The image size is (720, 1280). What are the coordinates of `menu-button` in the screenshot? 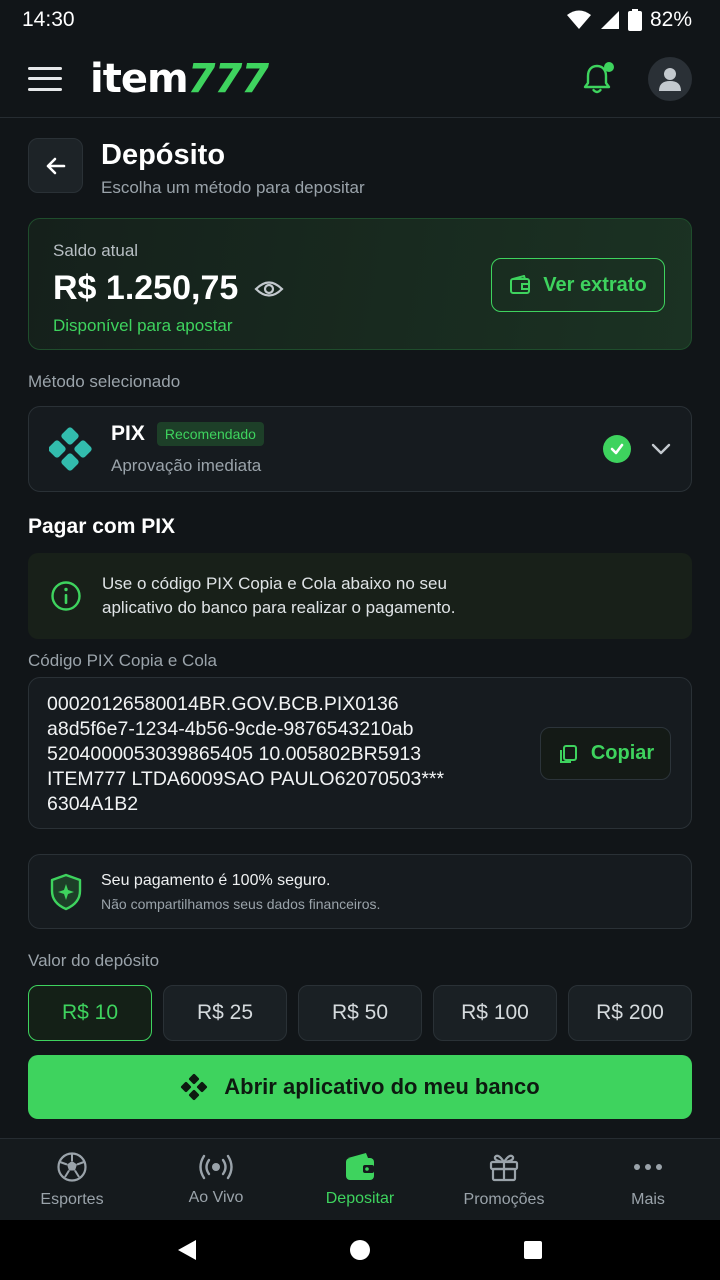 It's located at (45, 78).